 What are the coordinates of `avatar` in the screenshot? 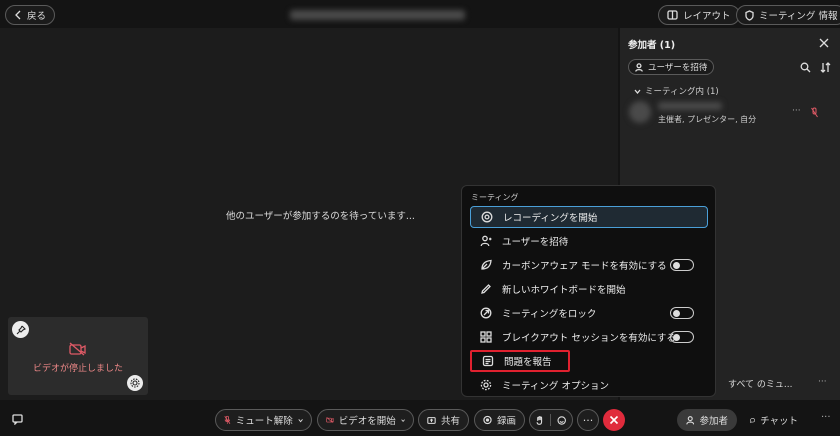 It's located at (640, 112).